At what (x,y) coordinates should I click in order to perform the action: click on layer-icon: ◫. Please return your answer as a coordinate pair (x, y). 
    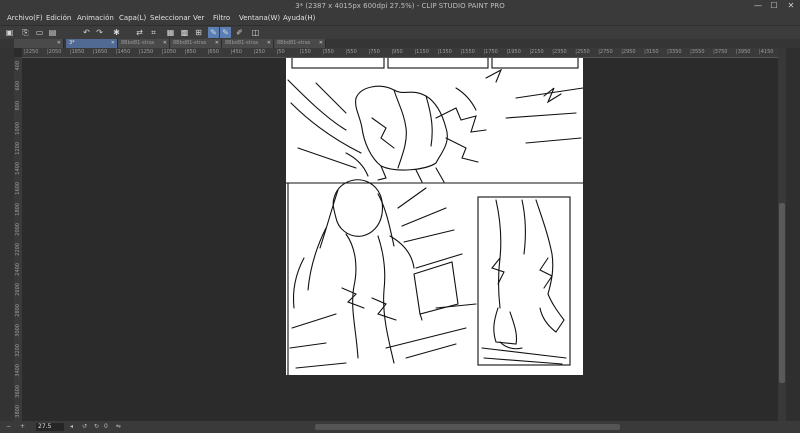
    Looking at the image, I should click on (255, 32).